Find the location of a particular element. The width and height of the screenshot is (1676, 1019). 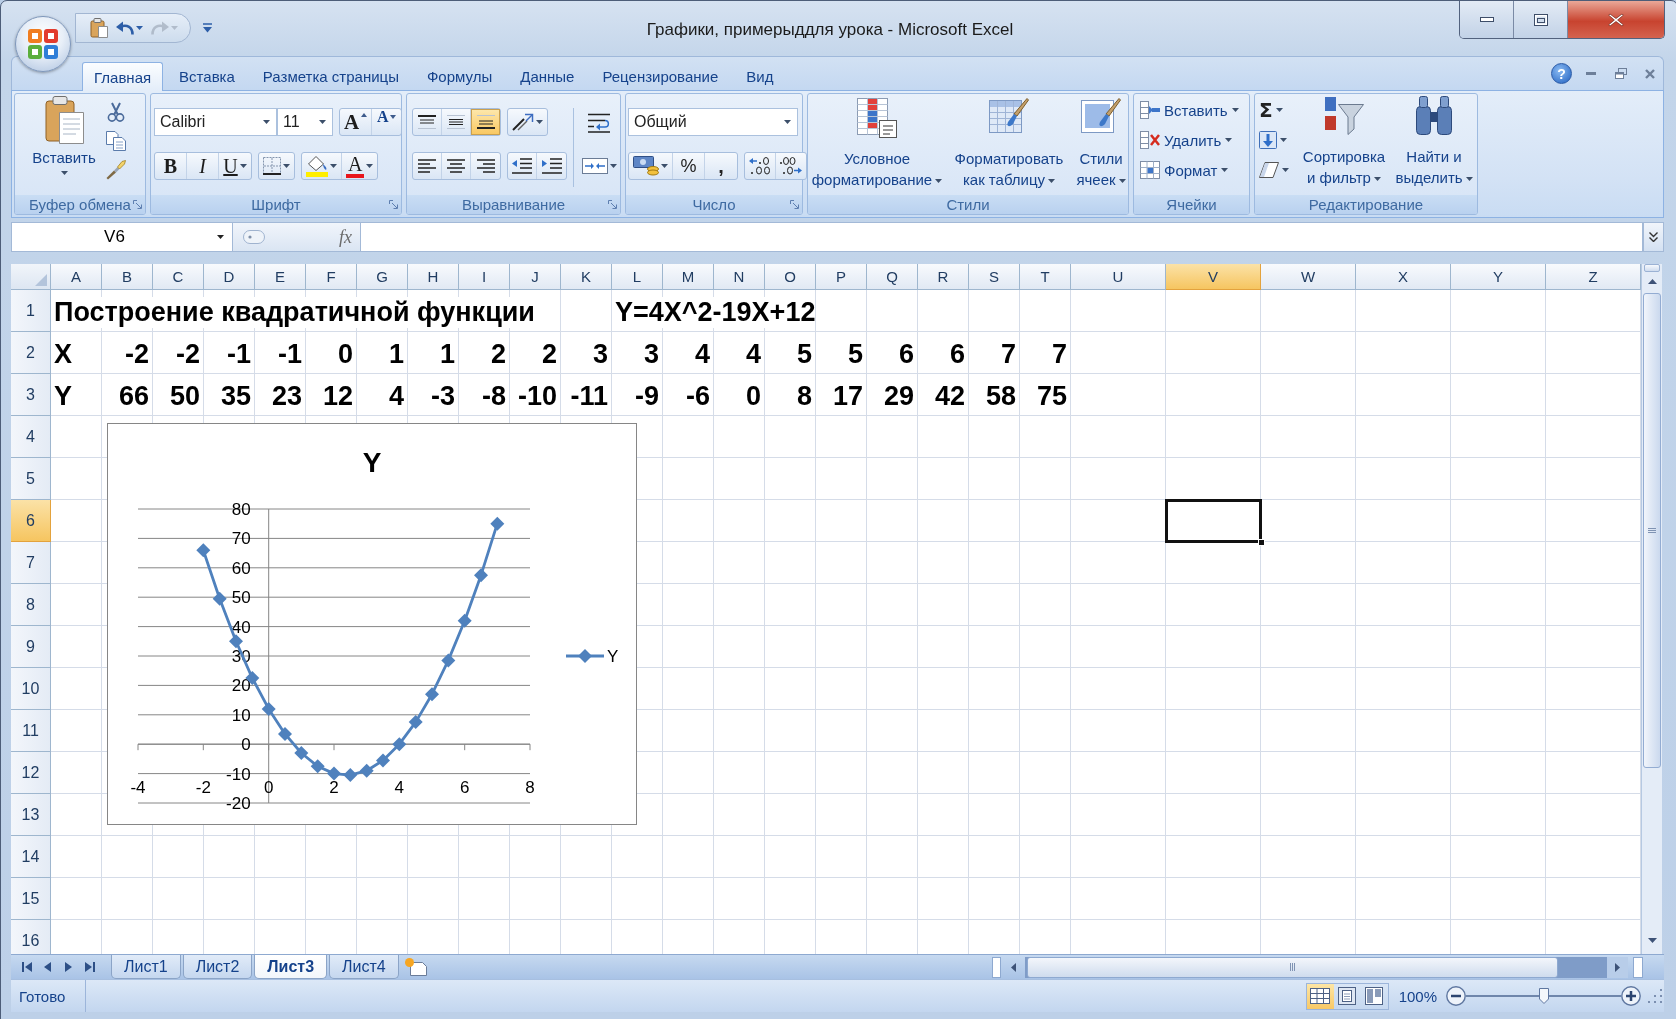

row-header: 3 is located at coordinates (31, 395).